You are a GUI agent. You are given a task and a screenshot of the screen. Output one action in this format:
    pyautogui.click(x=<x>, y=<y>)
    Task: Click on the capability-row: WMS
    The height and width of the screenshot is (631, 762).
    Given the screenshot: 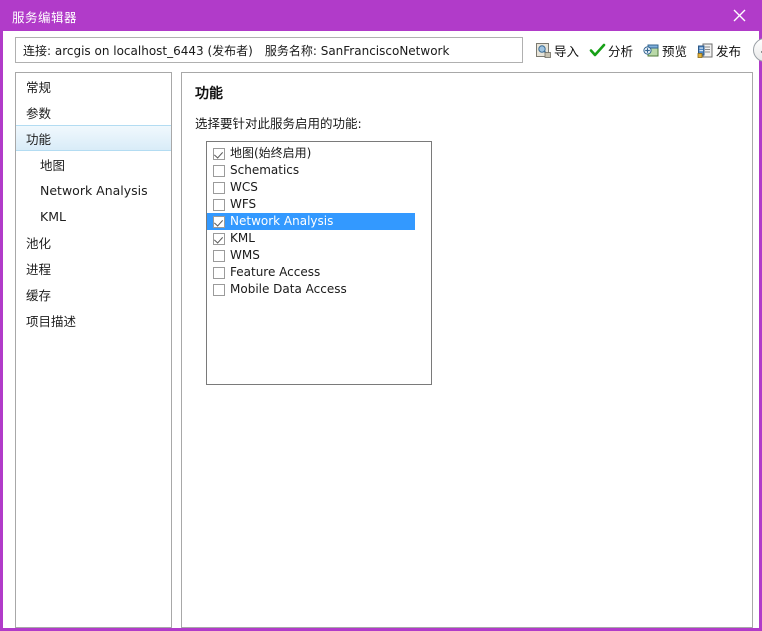 What is the action you would take?
    pyautogui.click(x=319, y=255)
    